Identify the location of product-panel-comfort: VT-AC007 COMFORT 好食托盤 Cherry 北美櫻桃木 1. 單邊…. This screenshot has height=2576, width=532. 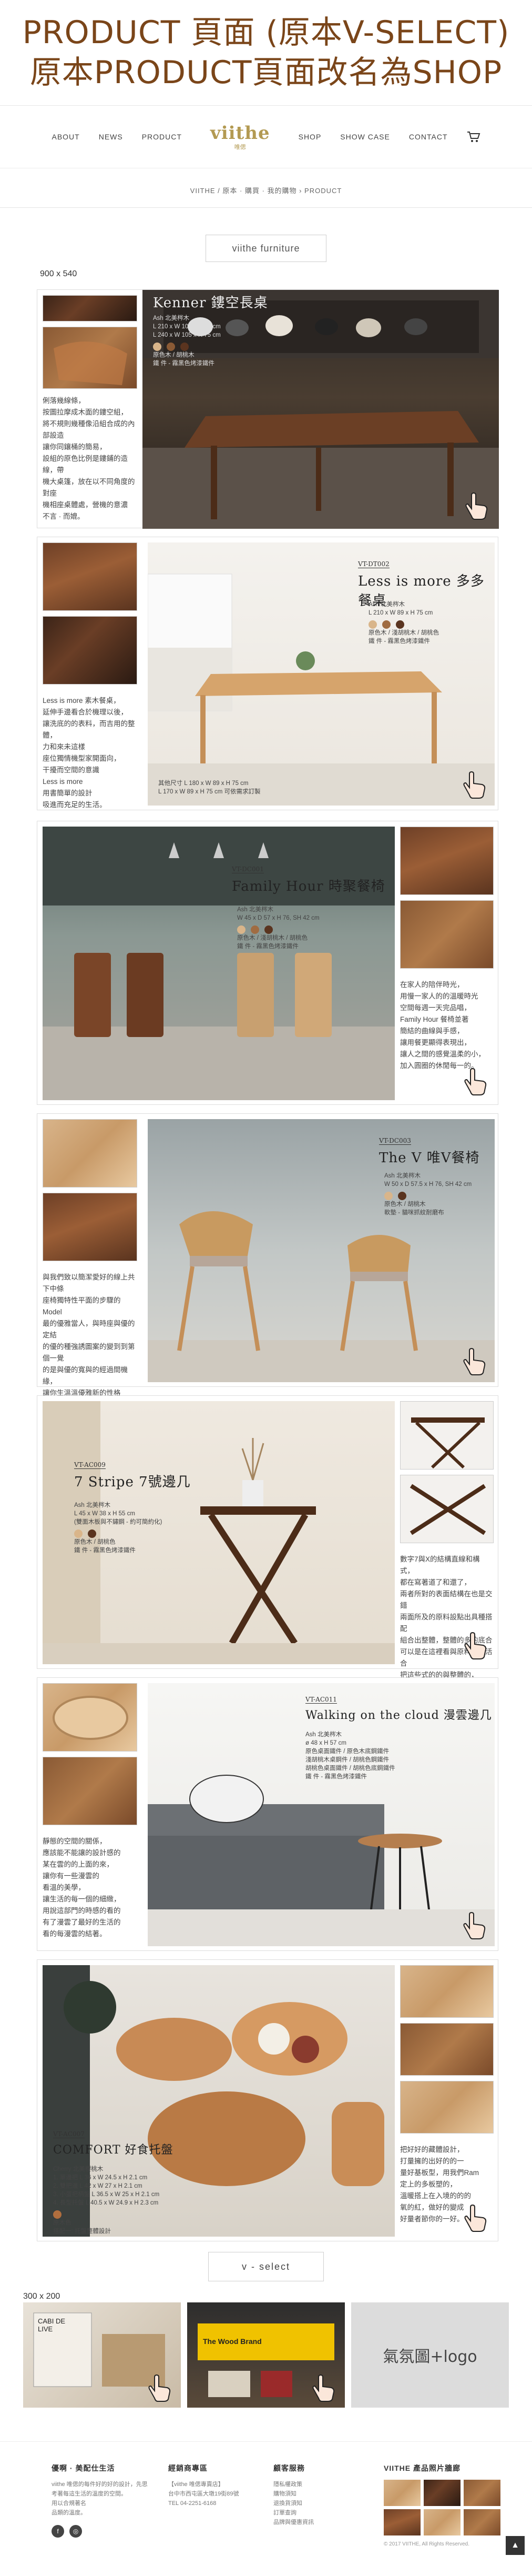
(267, 2100).